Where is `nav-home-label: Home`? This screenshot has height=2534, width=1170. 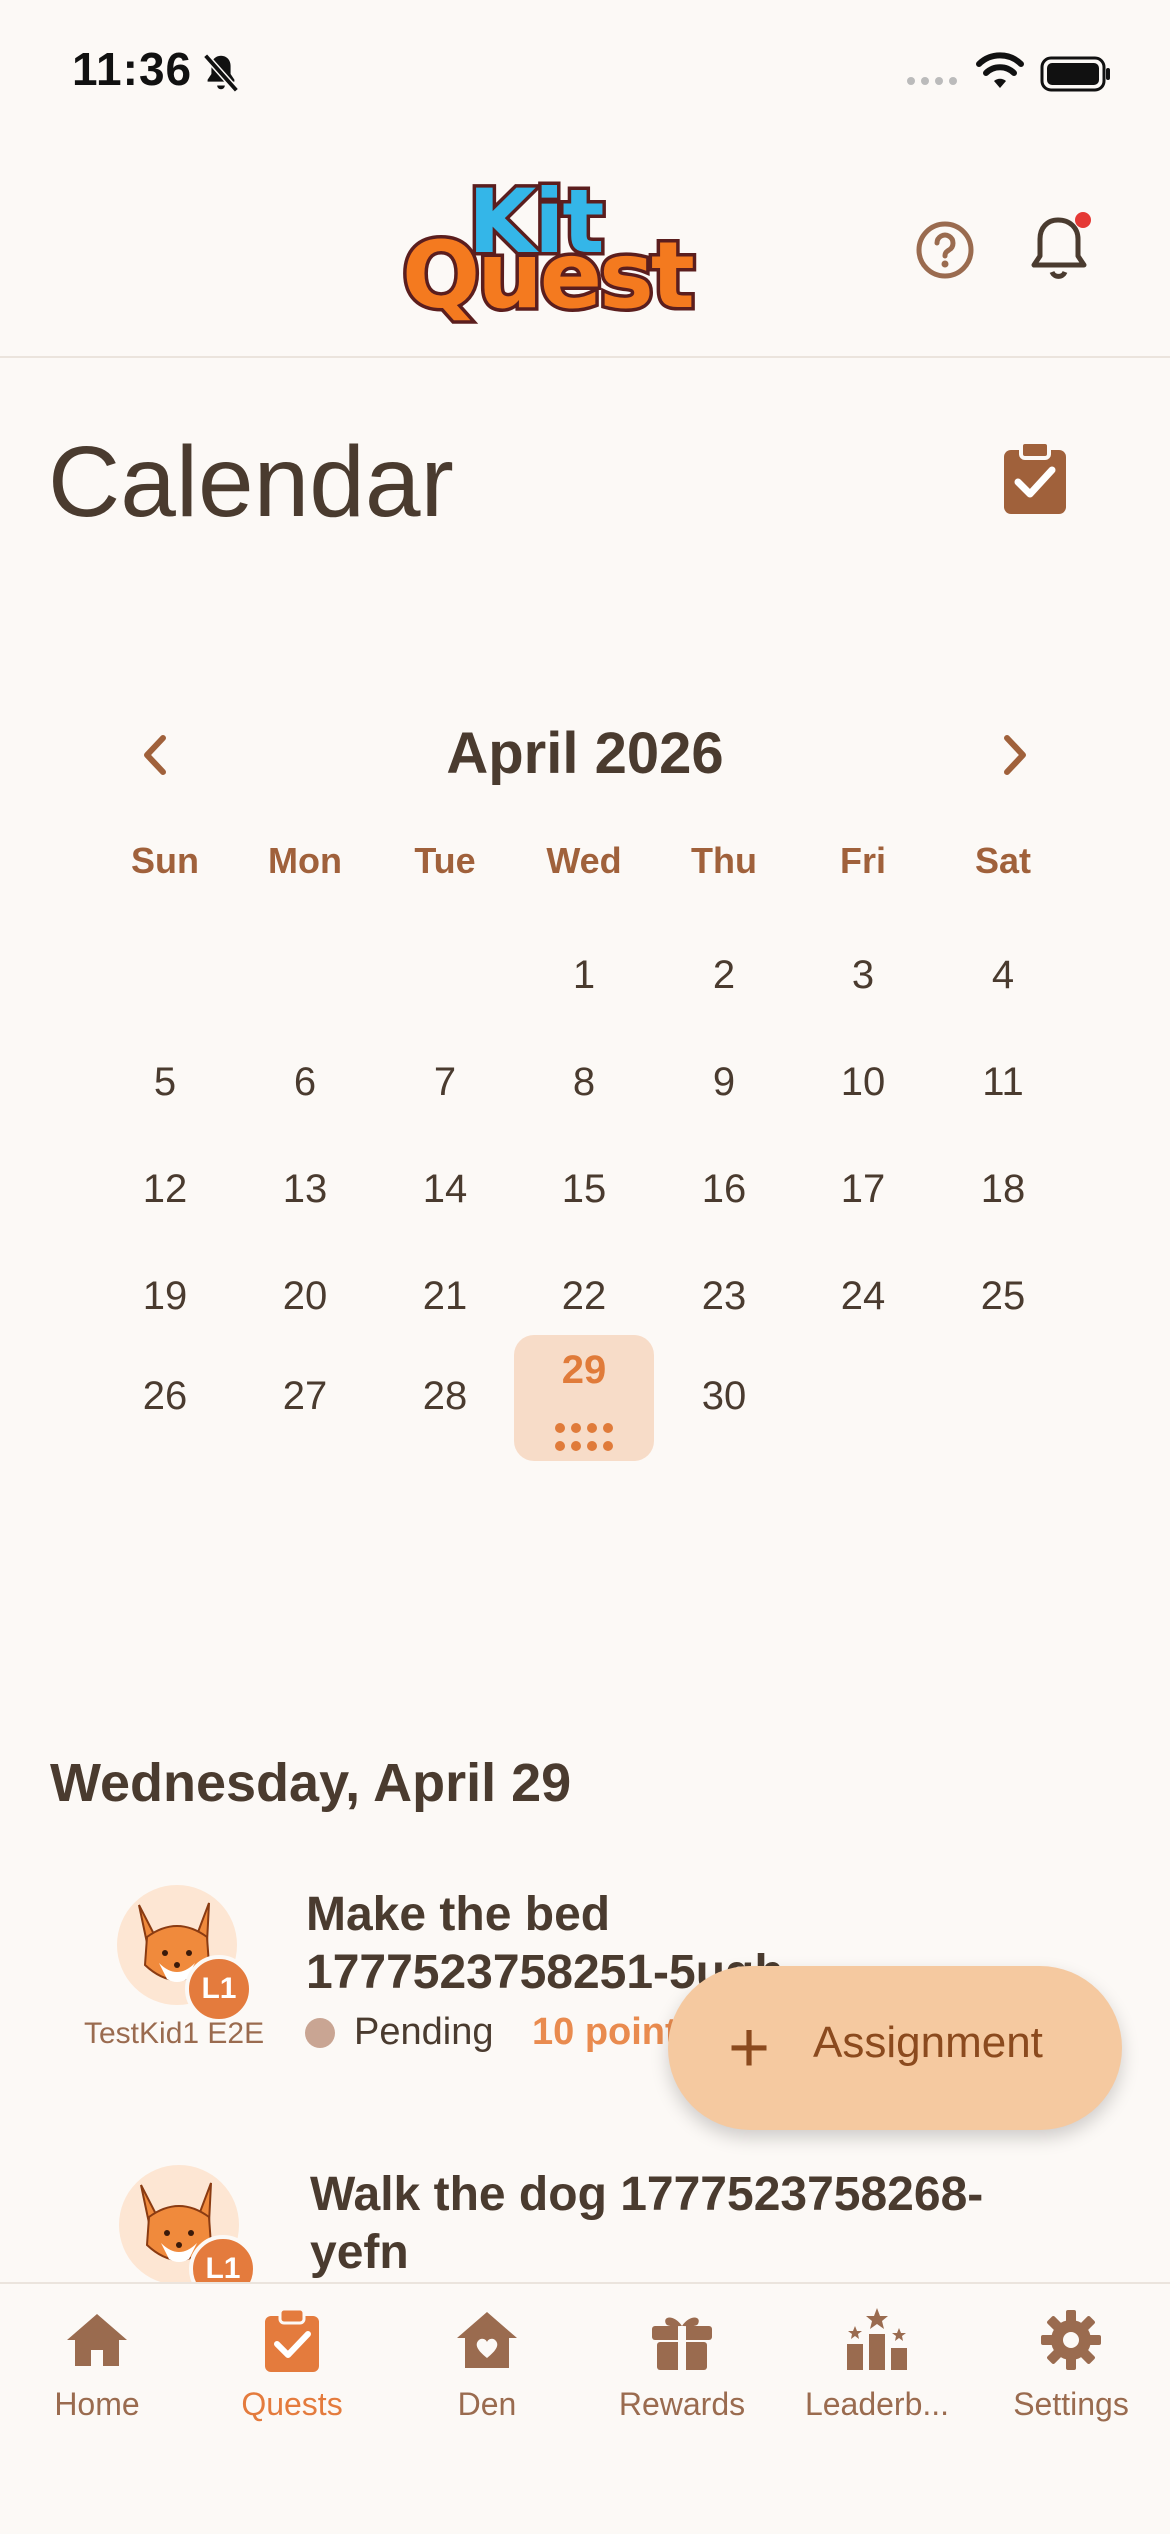
nav-home-label: Home is located at coordinates (97, 2404).